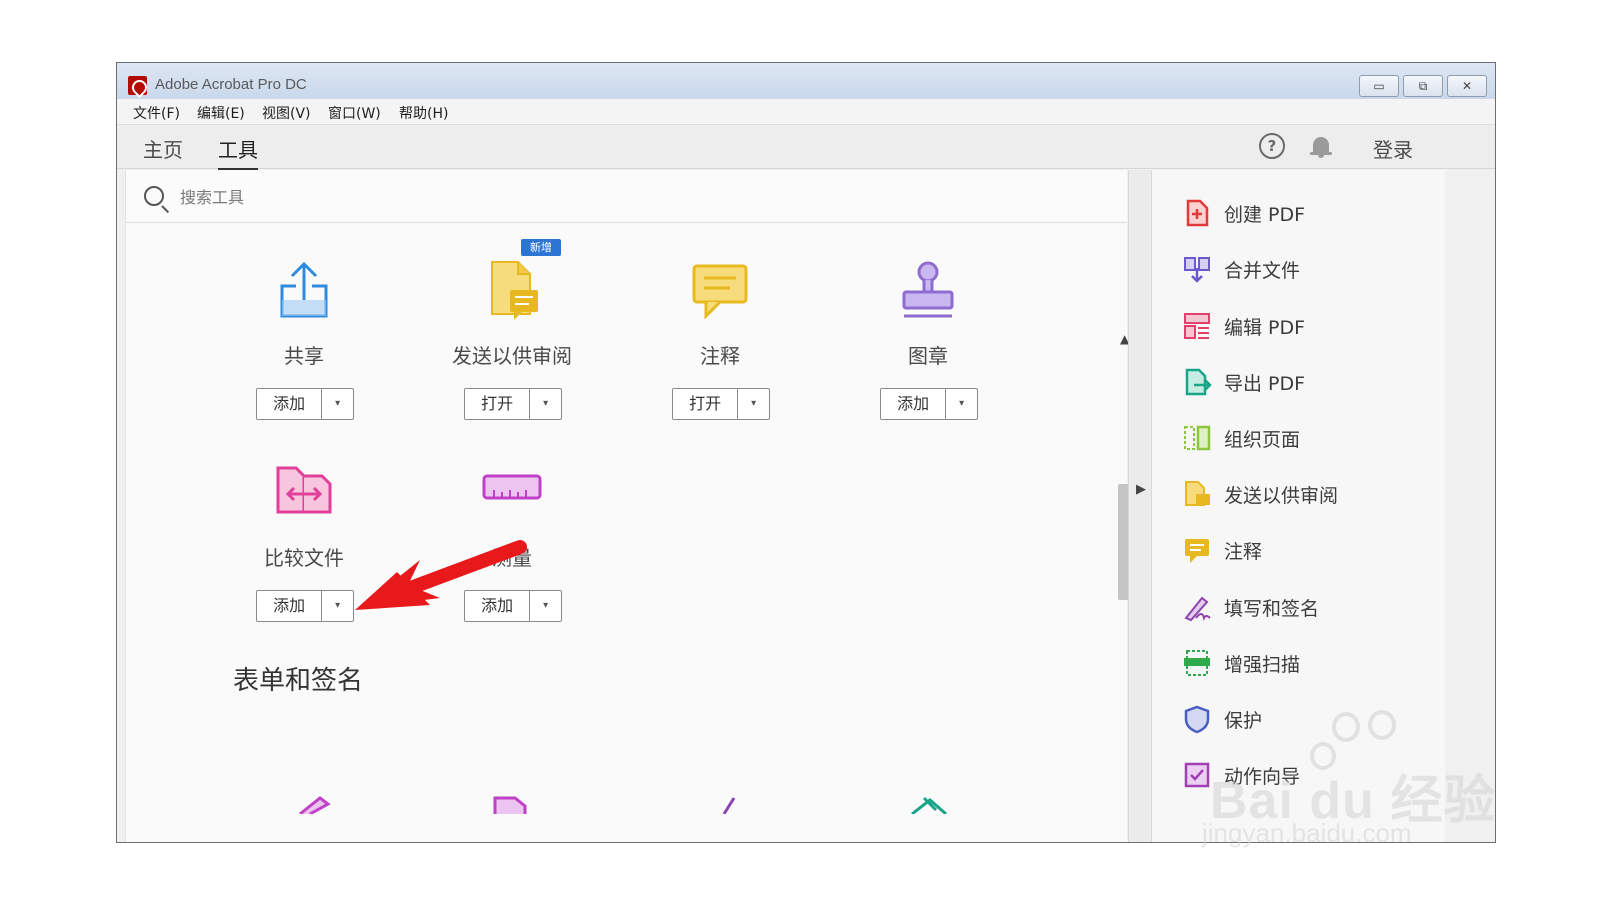 The image size is (1600, 900). I want to click on paw-logo-icon, so click(1346, 727).